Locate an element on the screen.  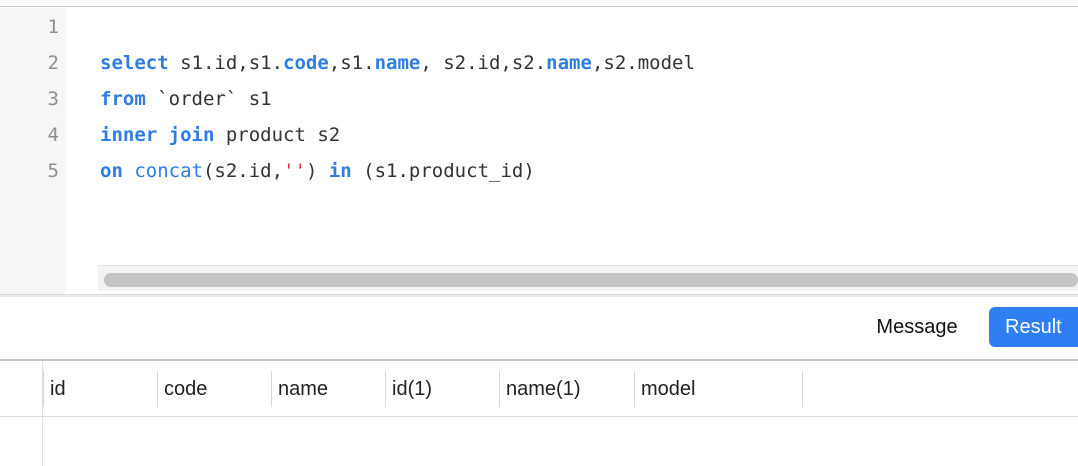
code-line-4: inner join product s2 is located at coordinates (220, 135).